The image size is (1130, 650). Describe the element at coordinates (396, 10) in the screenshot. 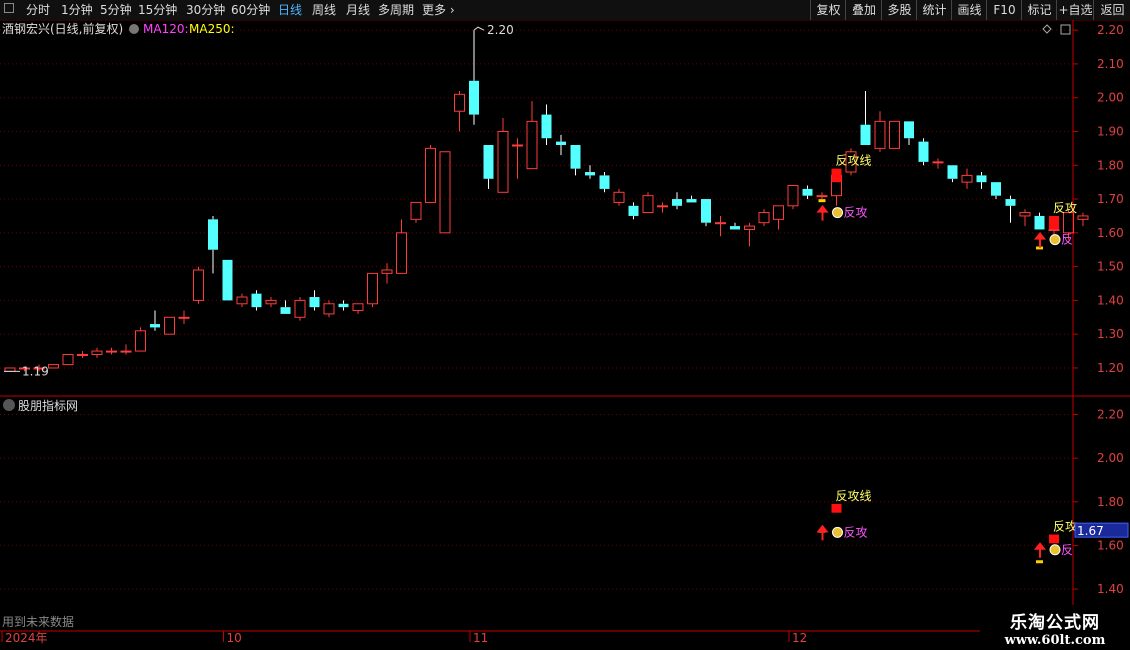

I see `period-tab-9: 多周期` at that location.